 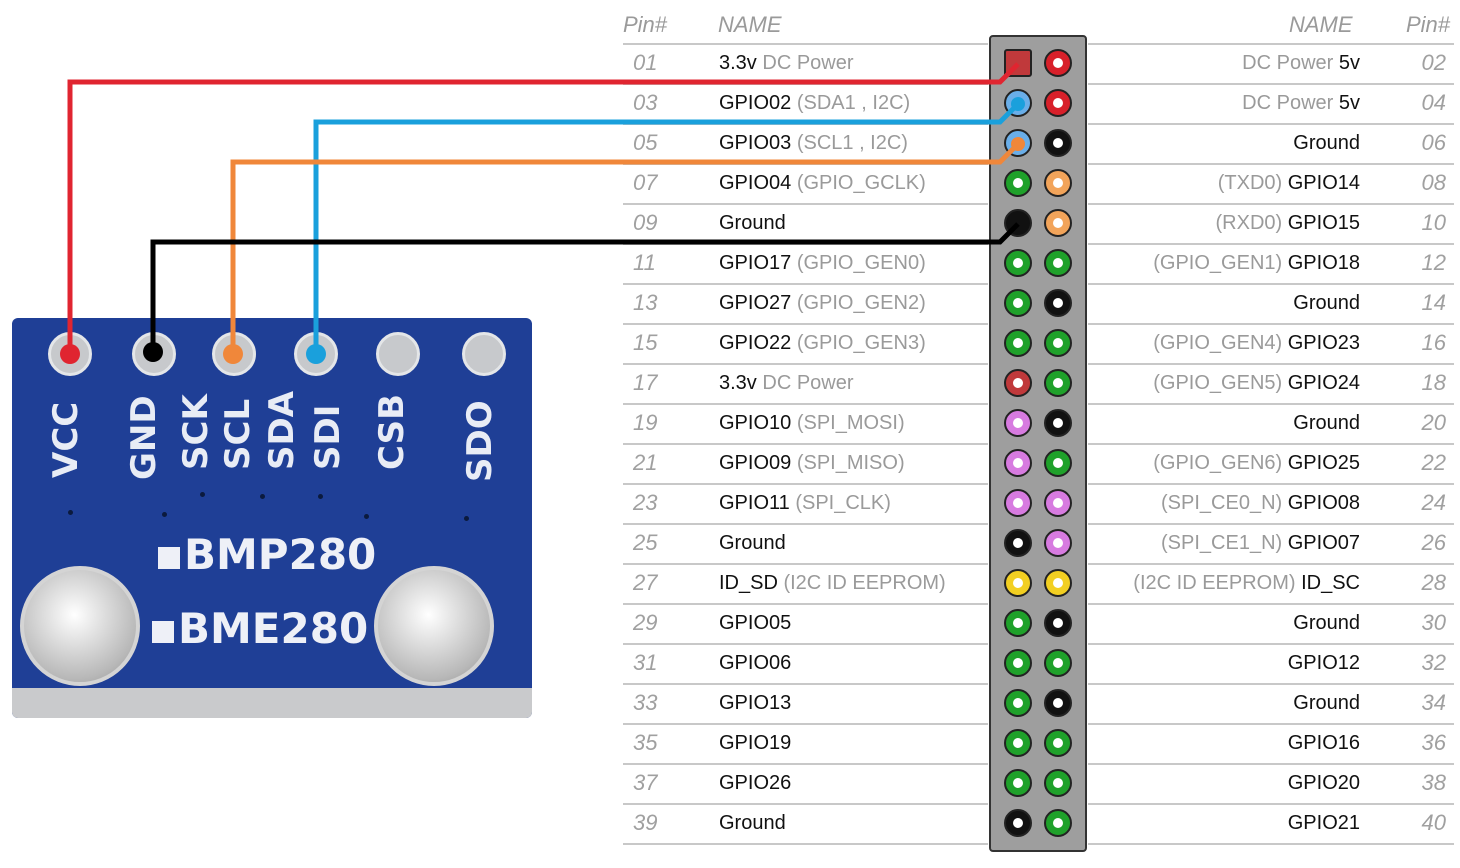 What do you see at coordinates (812, 423) in the screenshot?
I see `pin-name: GPIO10 (SPI_MOSI)` at bounding box center [812, 423].